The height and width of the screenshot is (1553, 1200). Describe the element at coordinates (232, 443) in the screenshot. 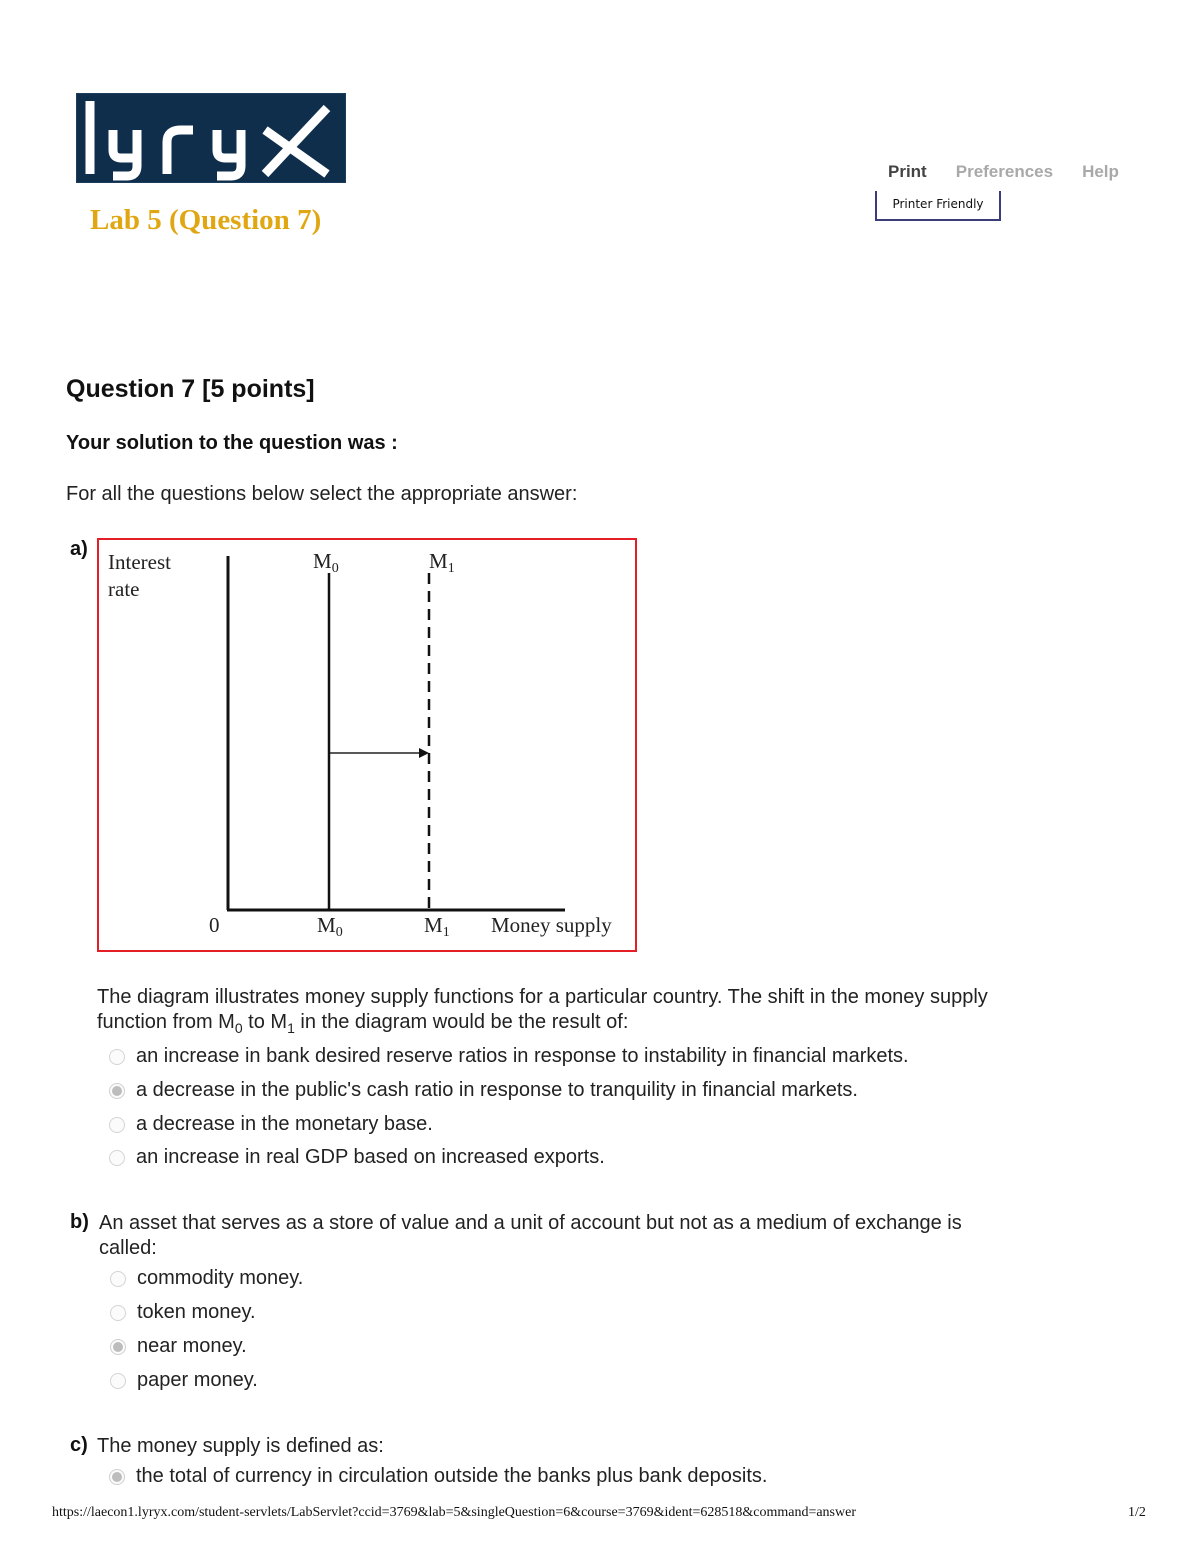

I see `solution-label: Your solution to the question was :` at that location.